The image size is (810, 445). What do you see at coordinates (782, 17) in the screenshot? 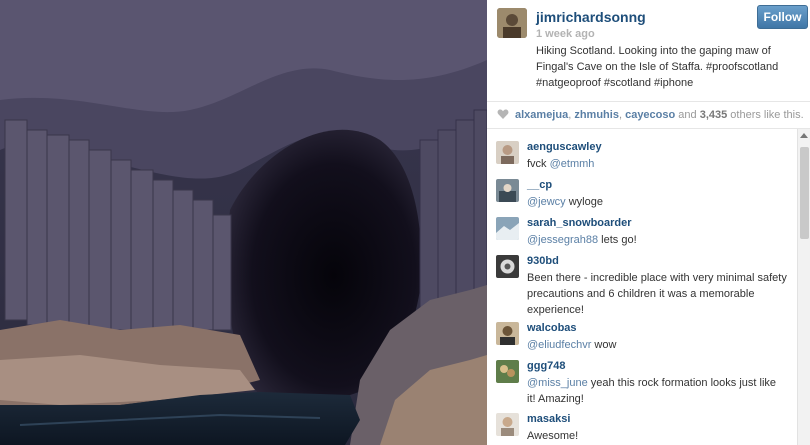
I see `follow-button: Follow` at bounding box center [782, 17].